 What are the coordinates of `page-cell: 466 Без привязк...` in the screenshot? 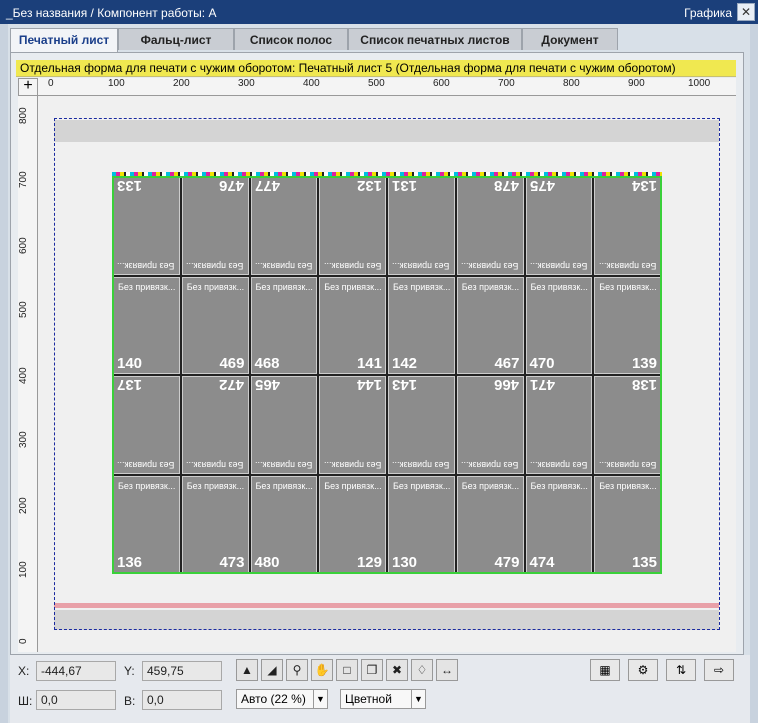 It's located at (490, 425).